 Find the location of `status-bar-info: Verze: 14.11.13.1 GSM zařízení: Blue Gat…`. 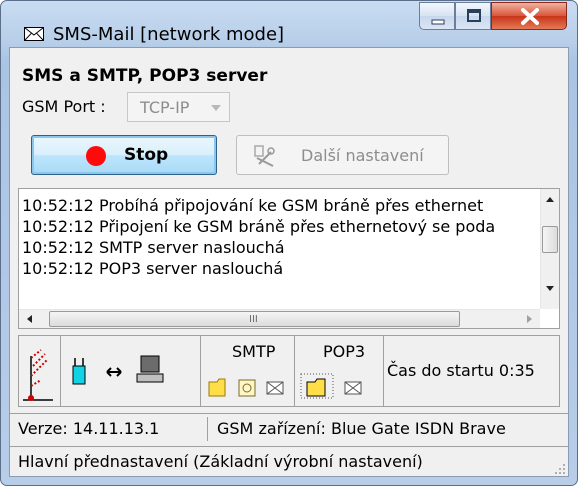

status-bar-info: Verze: 14.11.13.1 GSM zařízení: Blue Gat… is located at coordinates (289, 428).